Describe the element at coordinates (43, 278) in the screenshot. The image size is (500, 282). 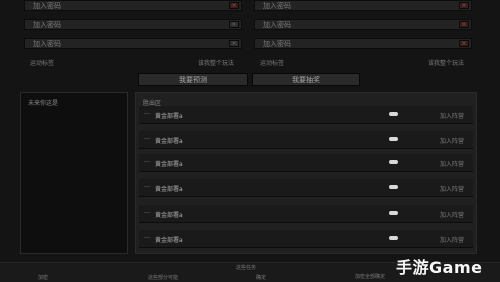
I see `bottom-col1: 加密` at that location.